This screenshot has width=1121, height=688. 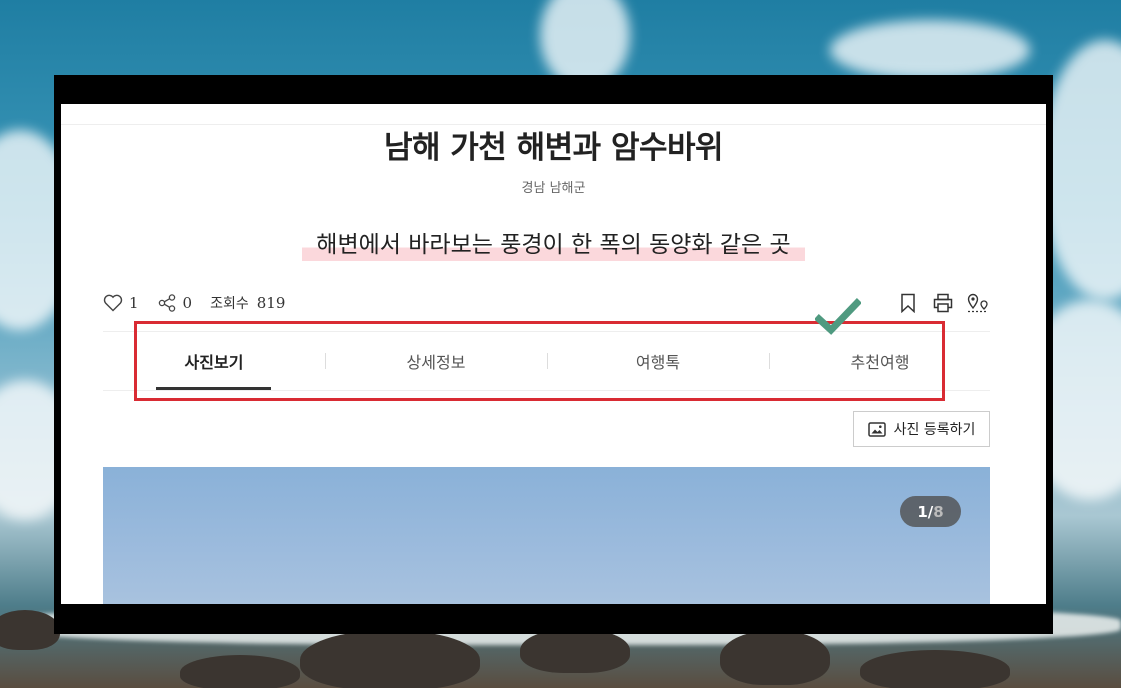 I want to click on toolbar, so click(x=937, y=303).